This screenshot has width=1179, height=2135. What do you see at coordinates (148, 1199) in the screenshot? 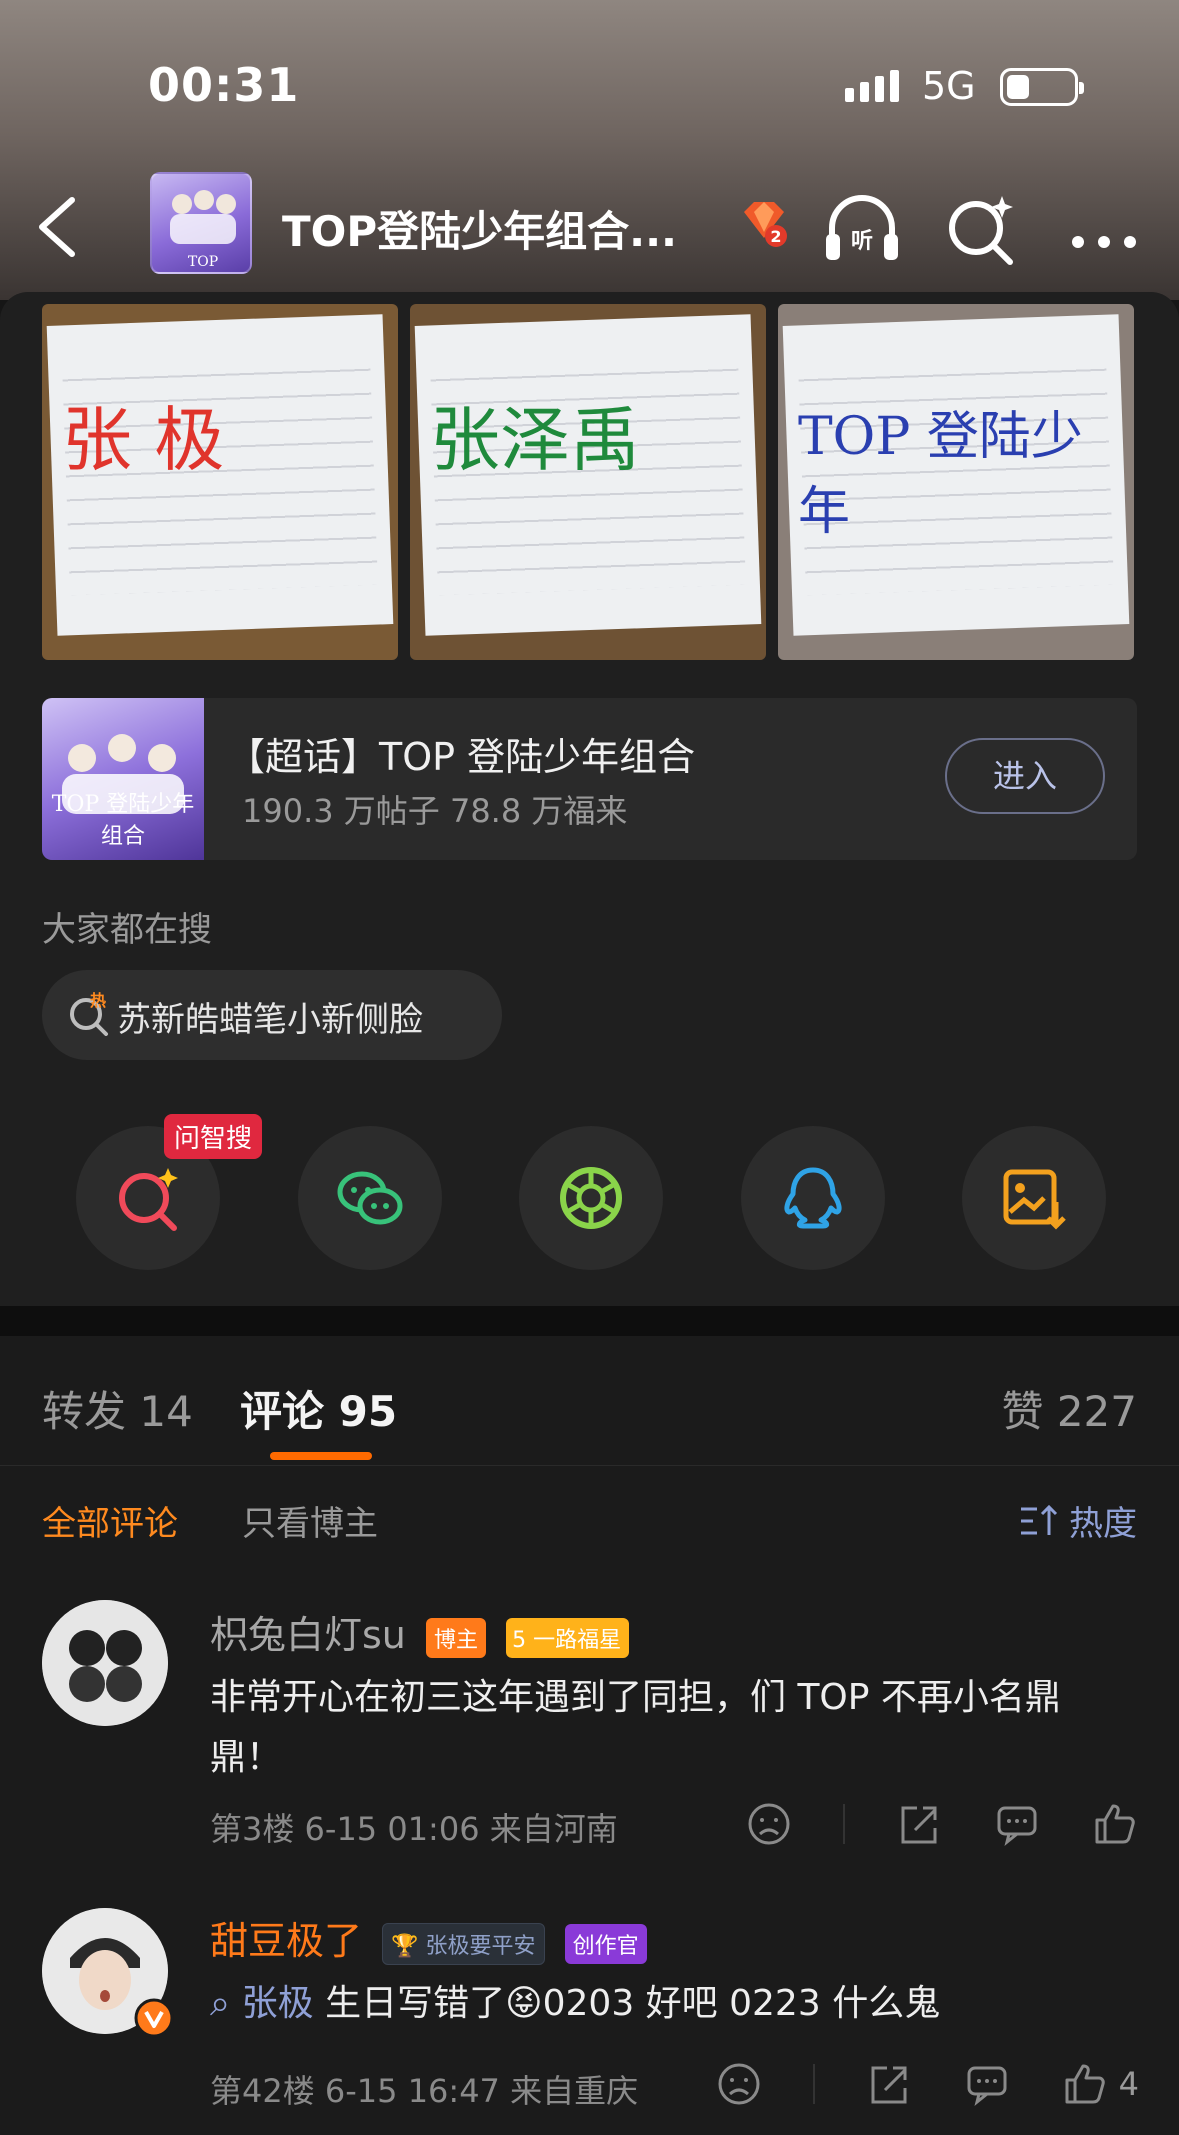
I see `ai-search-icon` at bounding box center [148, 1199].